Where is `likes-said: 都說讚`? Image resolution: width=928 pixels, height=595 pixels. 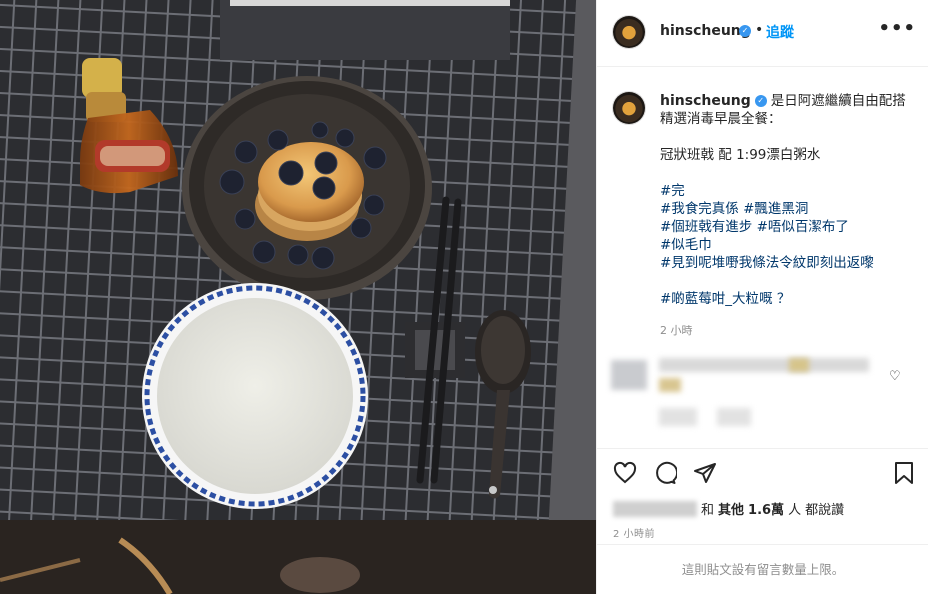
likes-said: 都說讚 is located at coordinates (825, 510).